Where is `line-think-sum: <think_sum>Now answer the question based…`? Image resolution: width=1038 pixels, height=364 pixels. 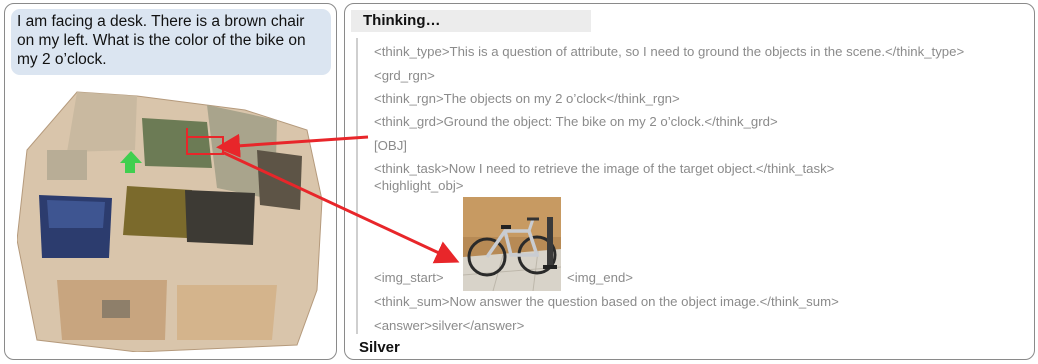 line-think-sum: <think_sum>Now answer the question based… is located at coordinates (606, 301).